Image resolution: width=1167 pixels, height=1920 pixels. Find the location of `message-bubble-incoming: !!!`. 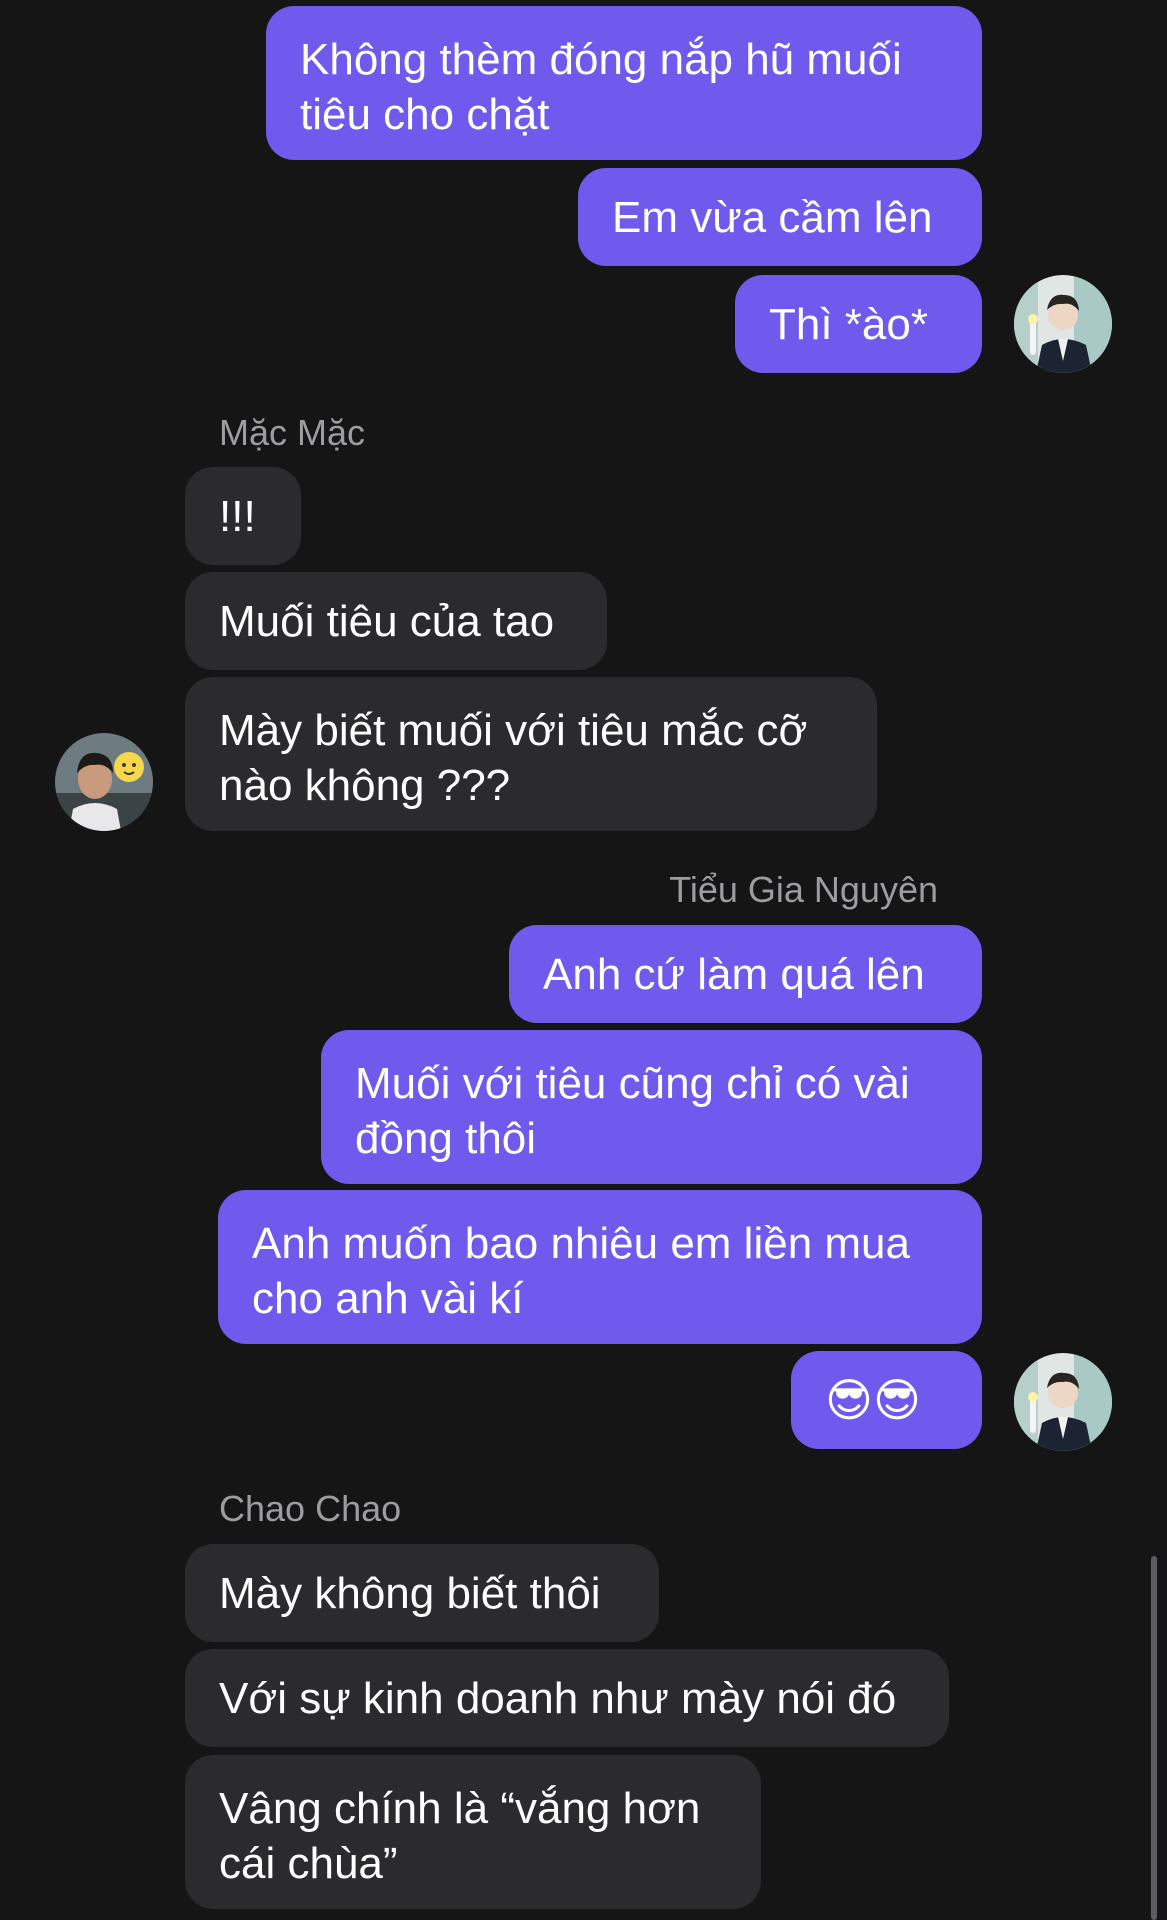

message-bubble-incoming: !!! is located at coordinates (243, 516).